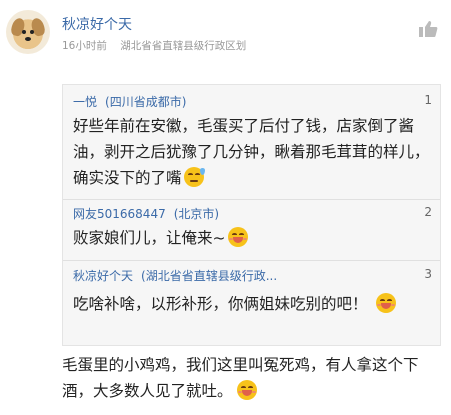 Image resolution: width=451 pixels, height=415 pixels. What do you see at coordinates (84, 46) in the screenshot?
I see `comment-time: 16小时前` at bounding box center [84, 46].